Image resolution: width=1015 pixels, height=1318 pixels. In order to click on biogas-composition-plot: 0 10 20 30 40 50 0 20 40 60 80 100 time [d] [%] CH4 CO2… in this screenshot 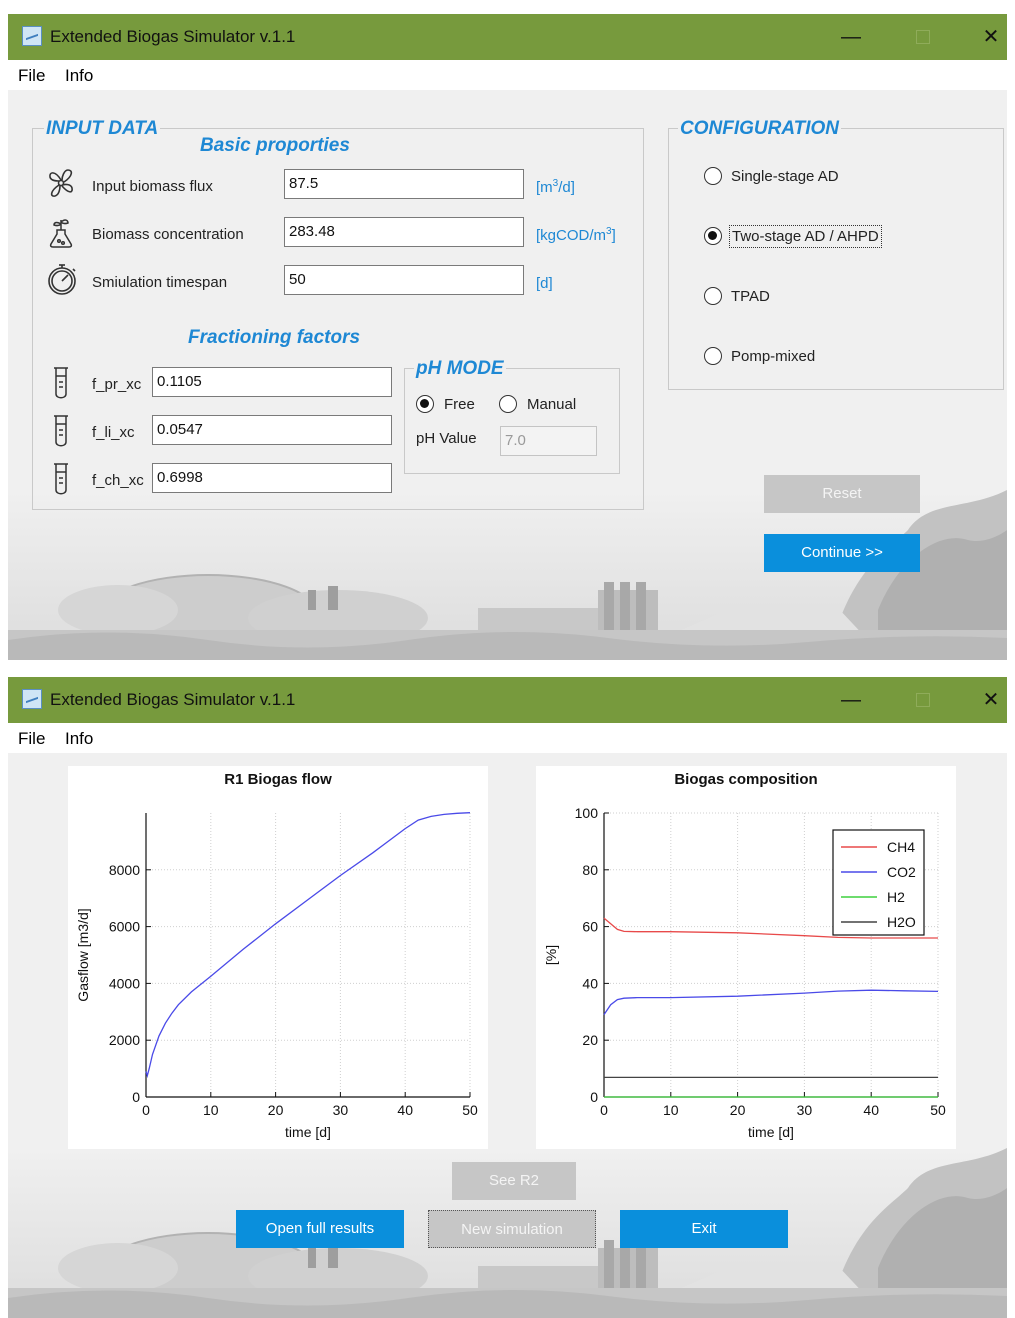, I will do `click(744, 972)`.